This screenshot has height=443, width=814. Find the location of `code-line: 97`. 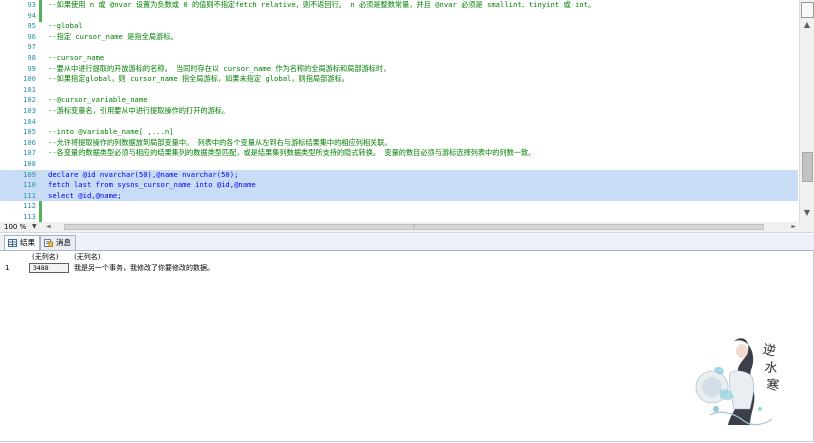

code-line: 97 is located at coordinates (399, 47).